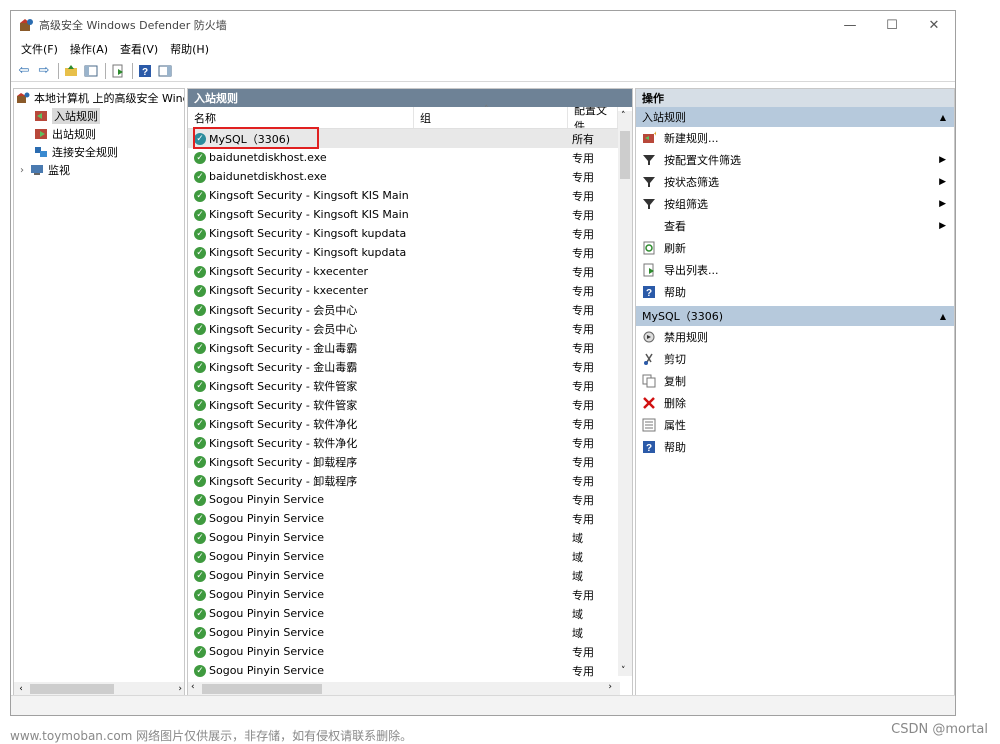 This screenshot has width=1000, height=744. I want to click on forward-arrow-icon: ⇨, so click(44, 71).